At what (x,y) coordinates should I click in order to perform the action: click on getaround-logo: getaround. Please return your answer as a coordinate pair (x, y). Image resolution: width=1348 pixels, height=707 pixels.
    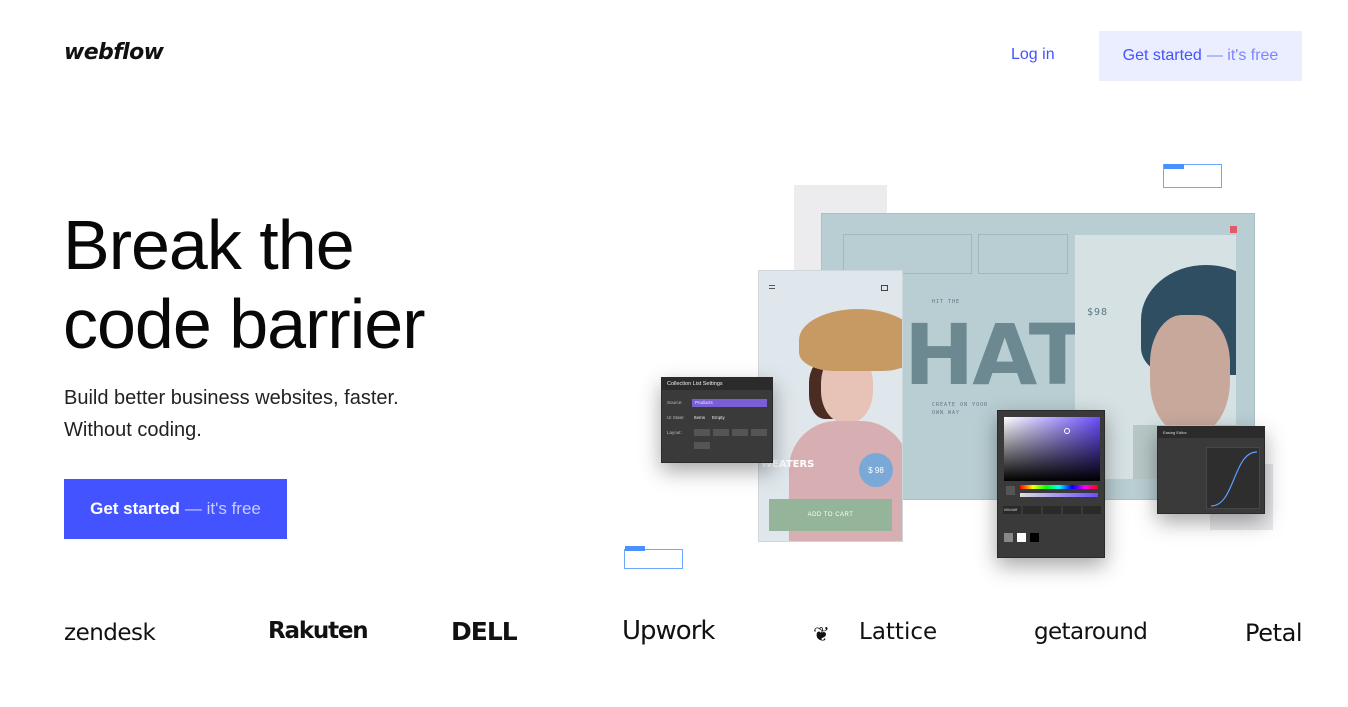
    Looking at the image, I should click on (1091, 632).